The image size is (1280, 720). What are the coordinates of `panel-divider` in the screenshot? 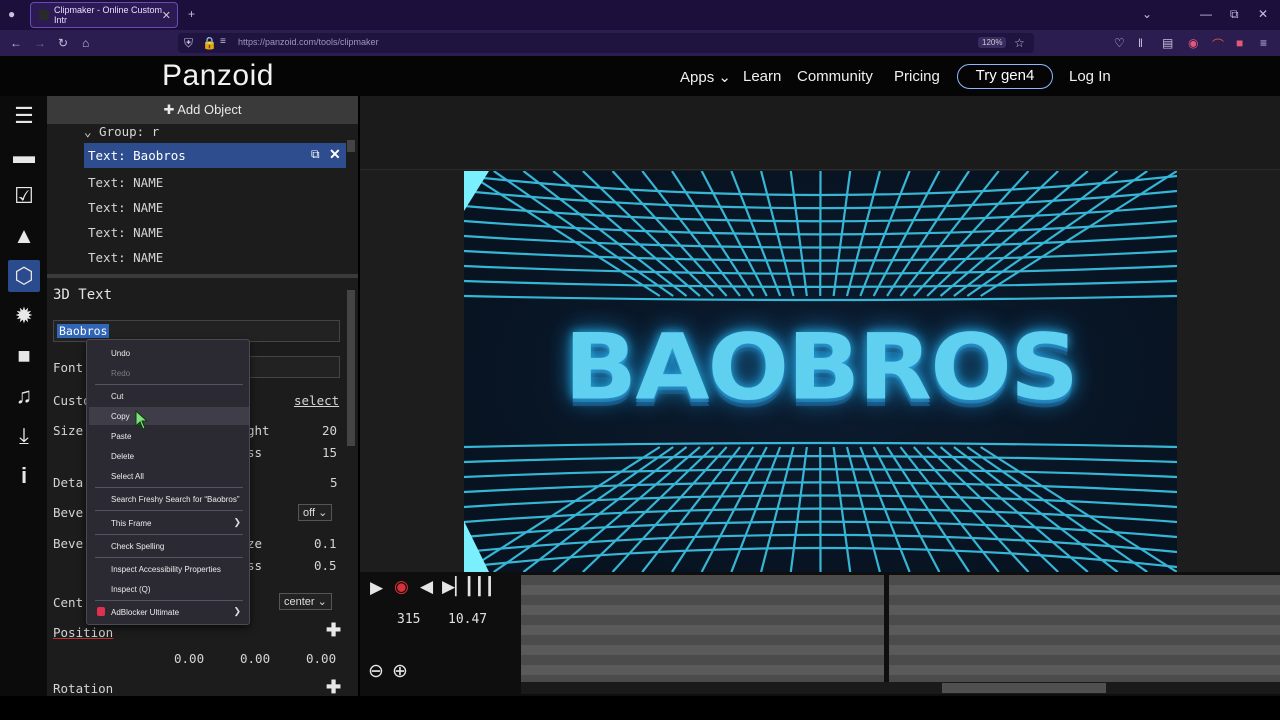 It's located at (202, 276).